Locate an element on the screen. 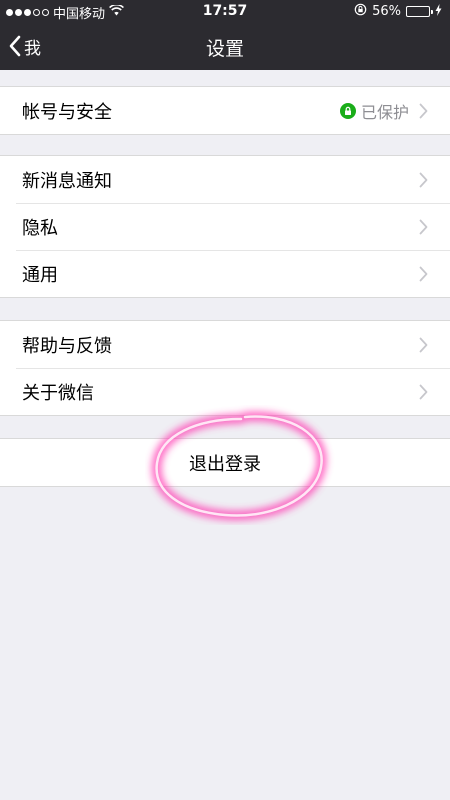 The image size is (450, 800). settings-group-about: 帮助与反馈 关于微信 is located at coordinates (225, 368).